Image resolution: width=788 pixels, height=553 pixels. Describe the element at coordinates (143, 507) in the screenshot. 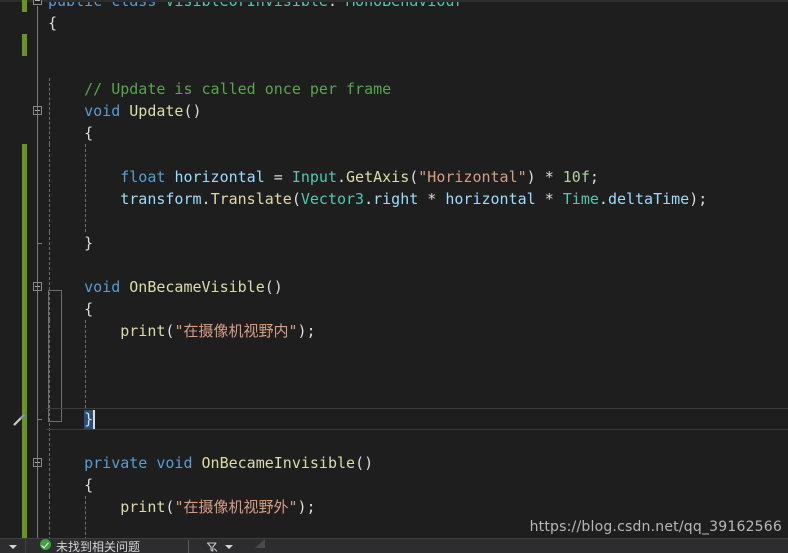

I see `code-token: print` at that location.